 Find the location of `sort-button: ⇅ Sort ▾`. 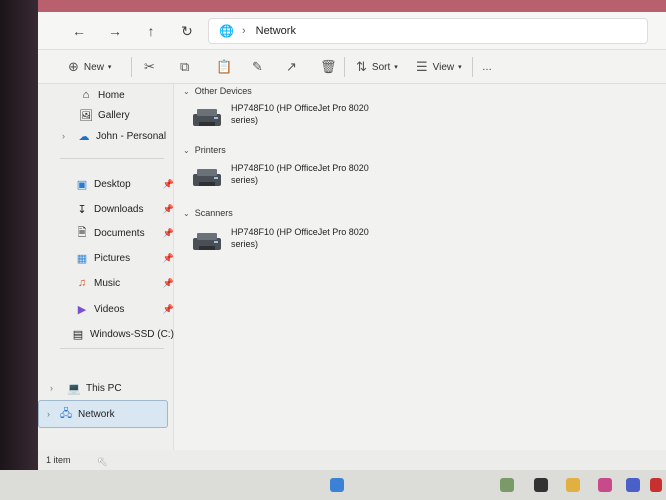

sort-button: ⇅ Sort ▾ is located at coordinates (377, 67).